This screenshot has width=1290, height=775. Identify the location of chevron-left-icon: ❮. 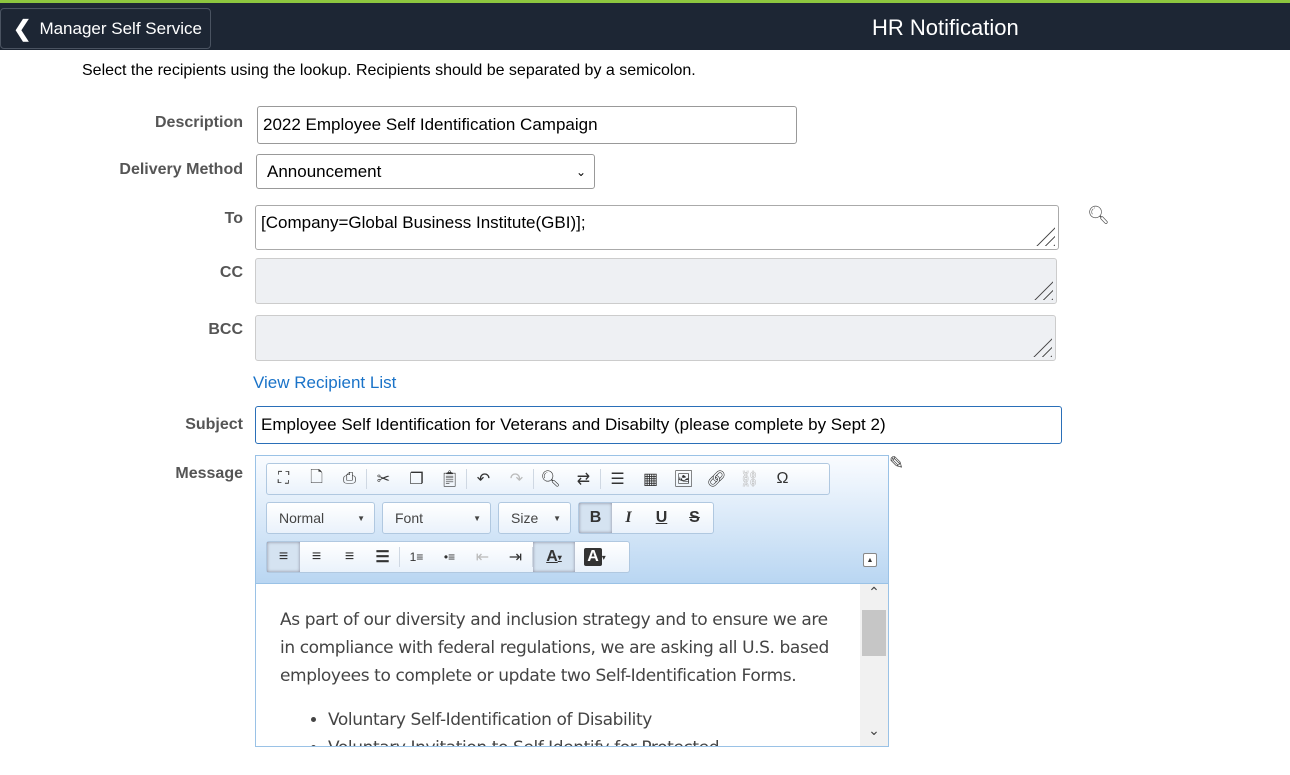
(22, 28).